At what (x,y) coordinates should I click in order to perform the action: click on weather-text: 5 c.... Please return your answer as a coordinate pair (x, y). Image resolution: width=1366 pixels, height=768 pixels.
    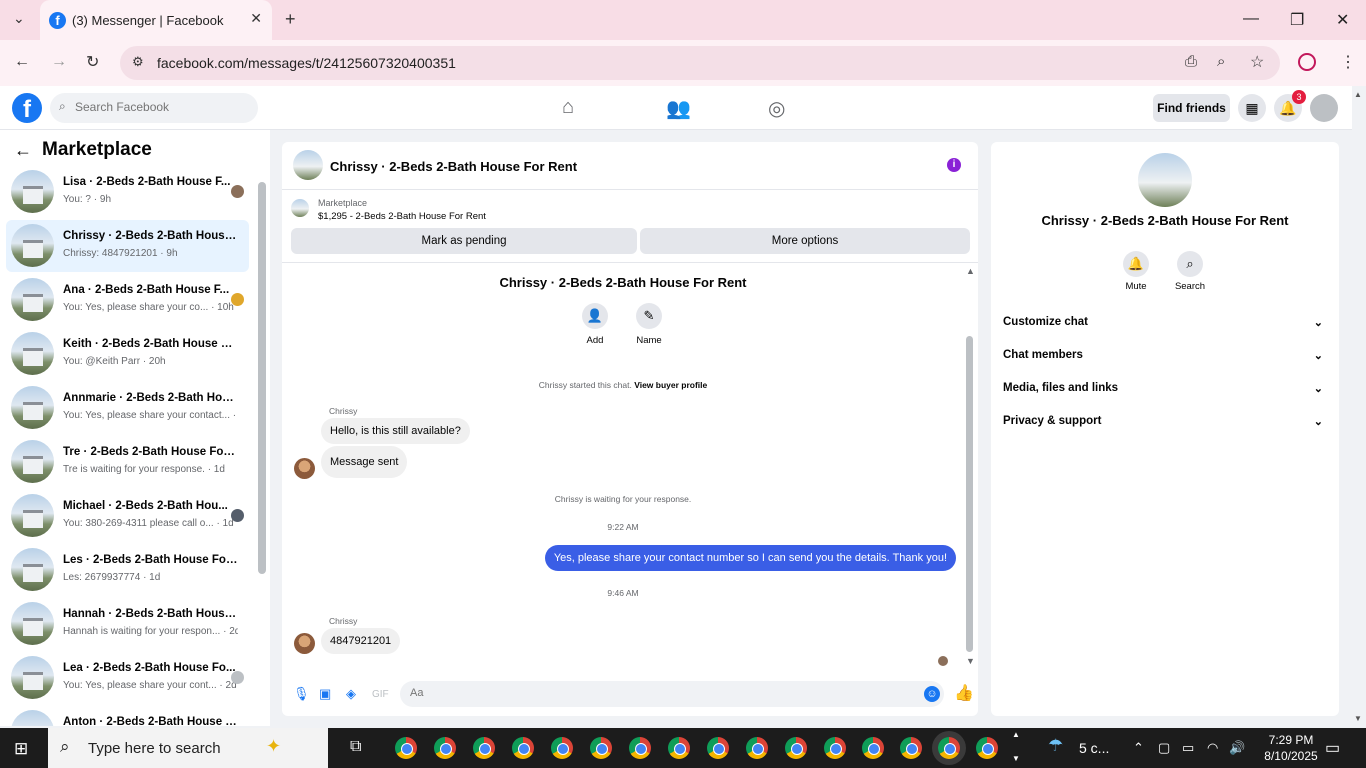
    Looking at the image, I should click on (1094, 748).